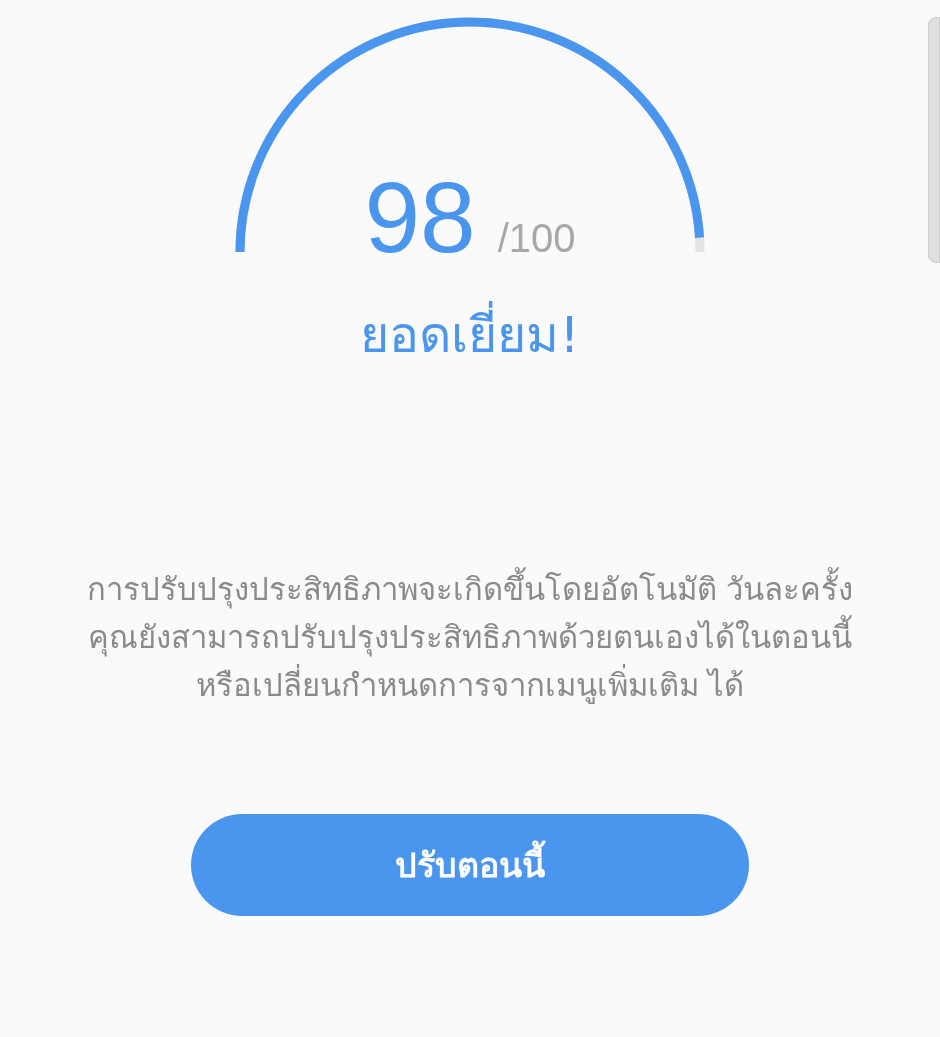 The image size is (940, 1037). What do you see at coordinates (536, 238) in the screenshot?
I see `score-max: /100` at bounding box center [536, 238].